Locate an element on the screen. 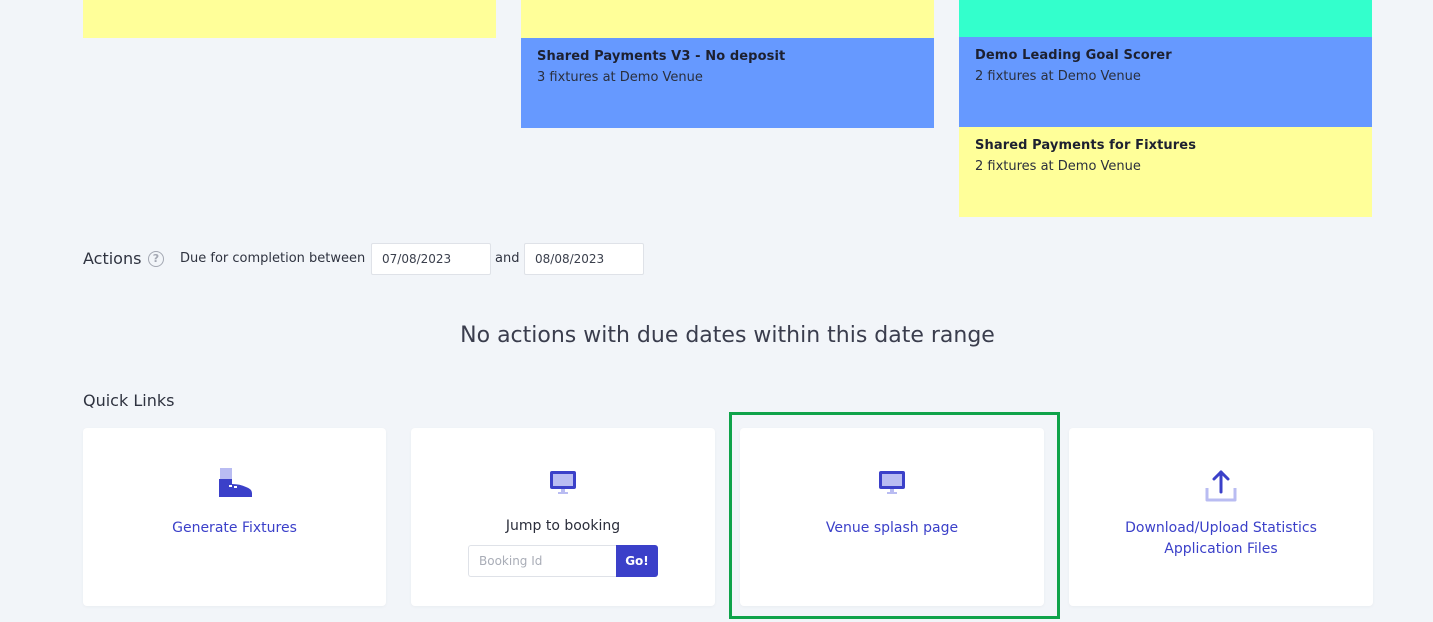 The width and height of the screenshot is (1433, 622). fixture-card-top-left is located at coordinates (289, 19).